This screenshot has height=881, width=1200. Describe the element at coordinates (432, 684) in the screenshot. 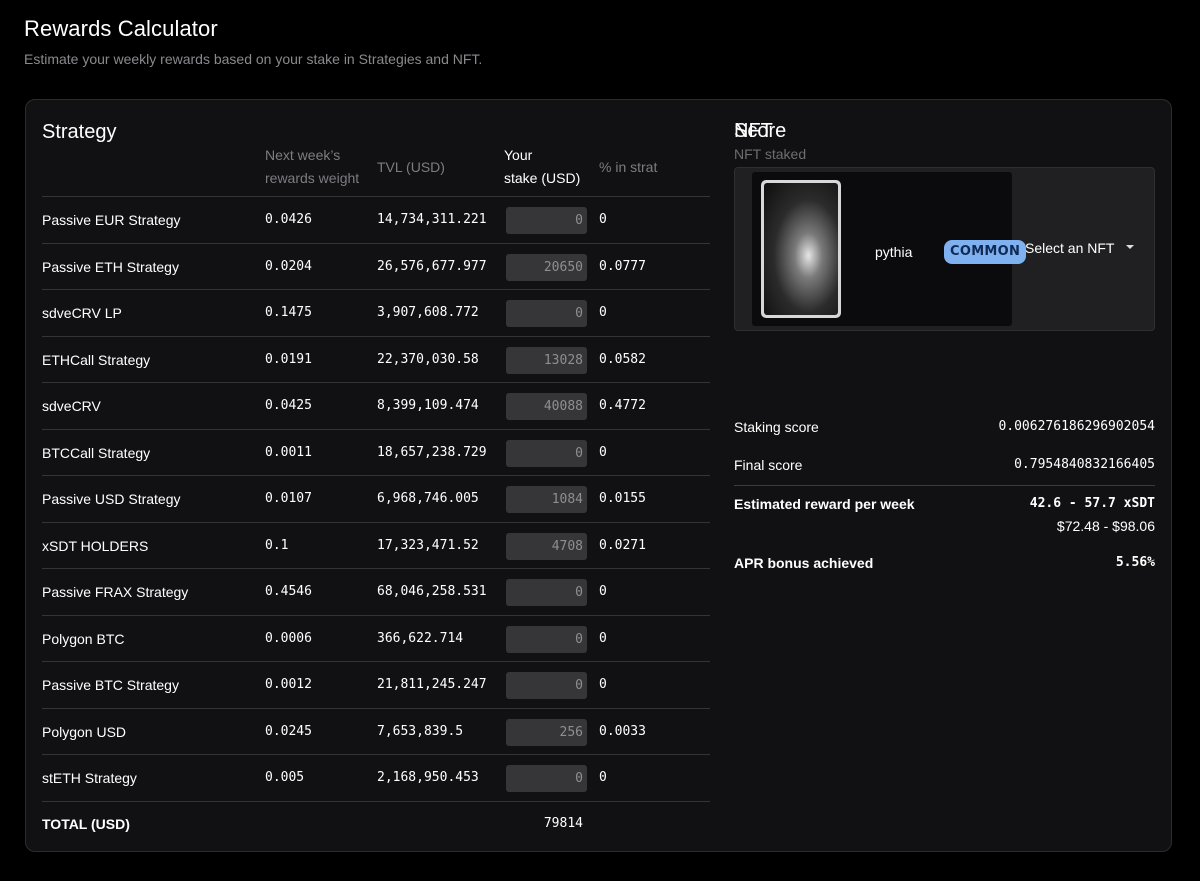

I see `tvl-value: 21,811,245.247` at that location.